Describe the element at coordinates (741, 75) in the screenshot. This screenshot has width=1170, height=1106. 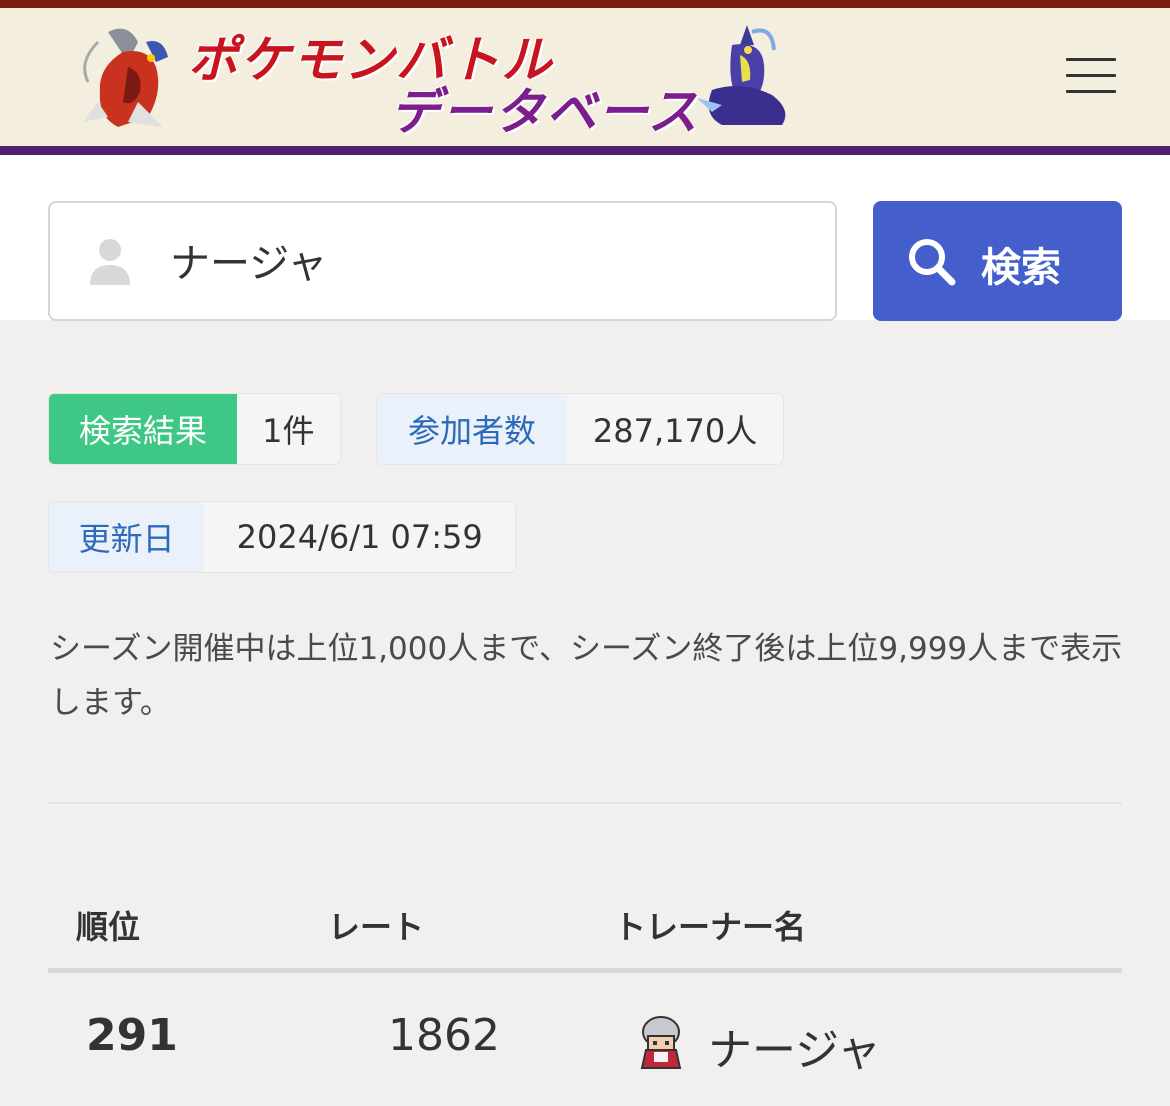
I see `miraidon-mascot-icon` at that location.